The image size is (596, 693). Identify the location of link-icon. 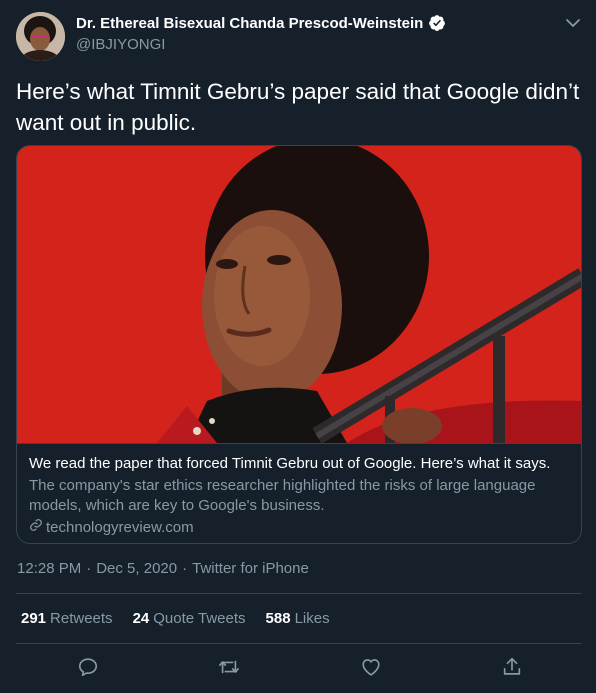
(36, 528).